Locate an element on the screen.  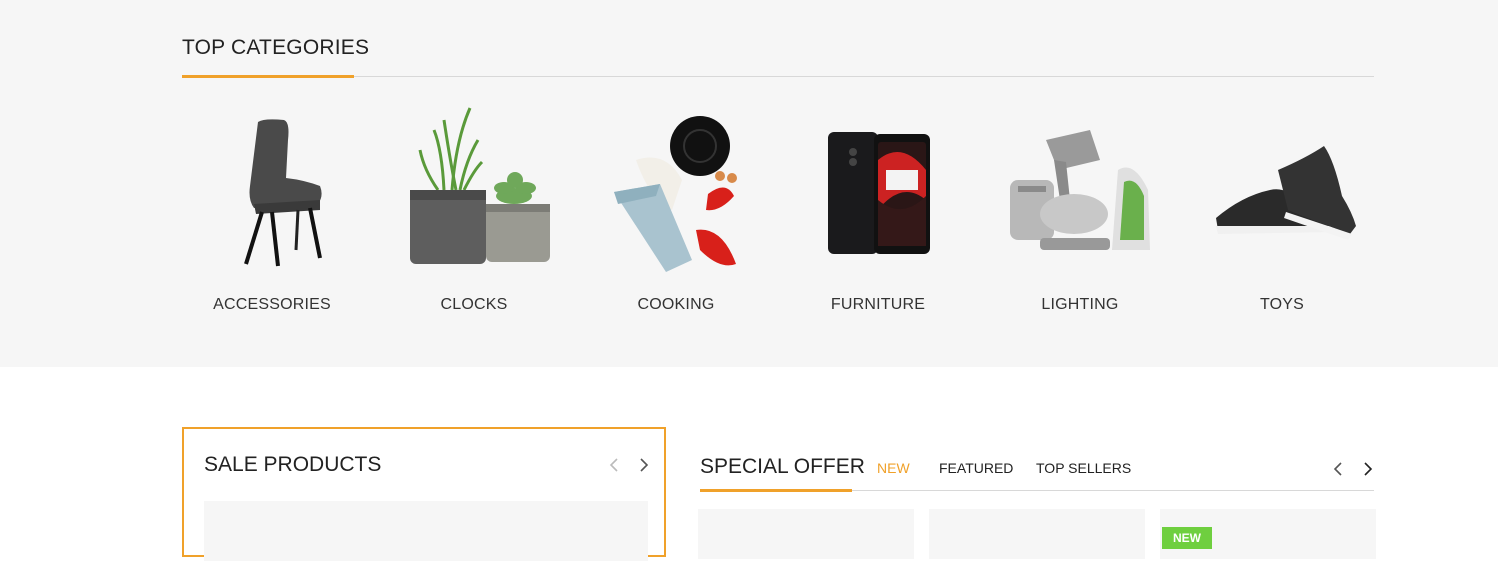
chair-icon is located at coordinates (272, 190).